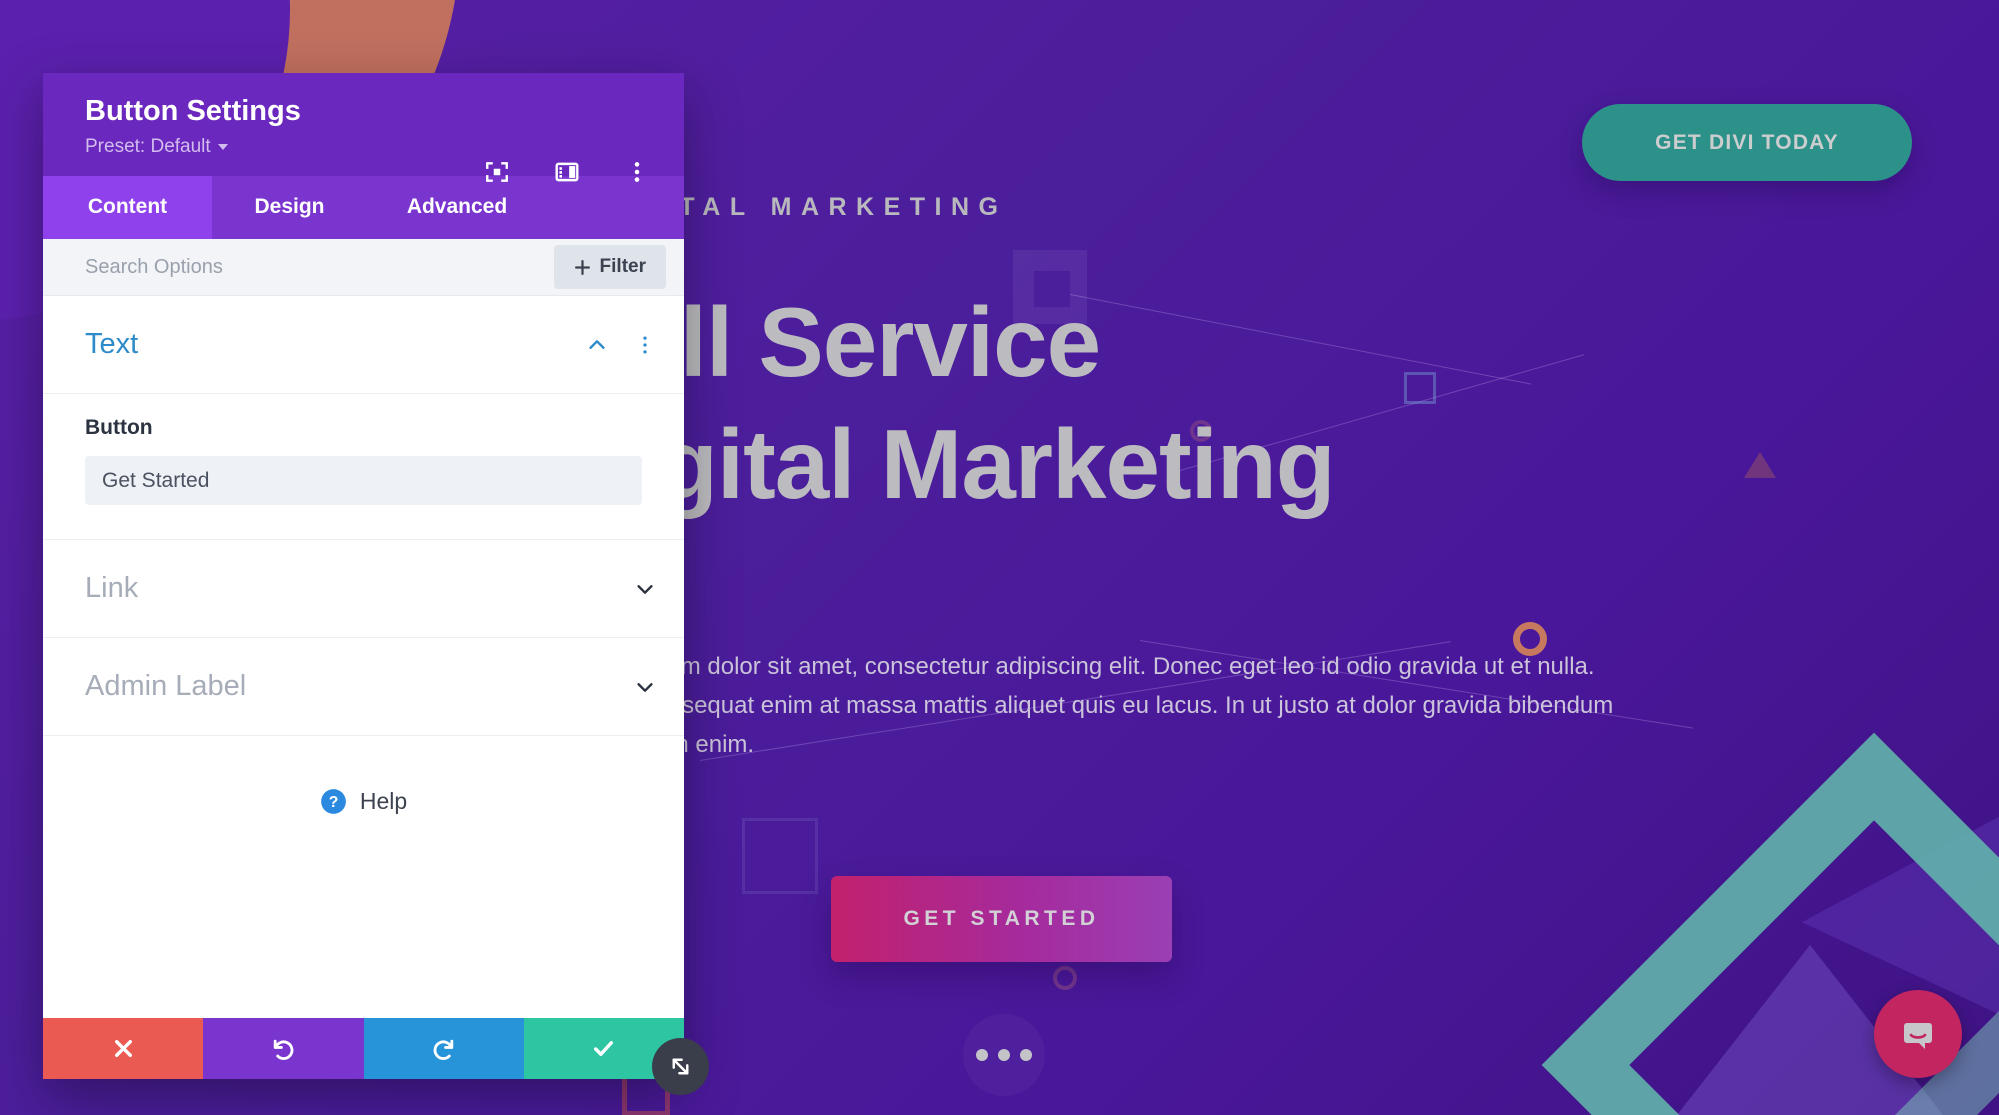  I want to click on modal-footer, so click(363, 1048).